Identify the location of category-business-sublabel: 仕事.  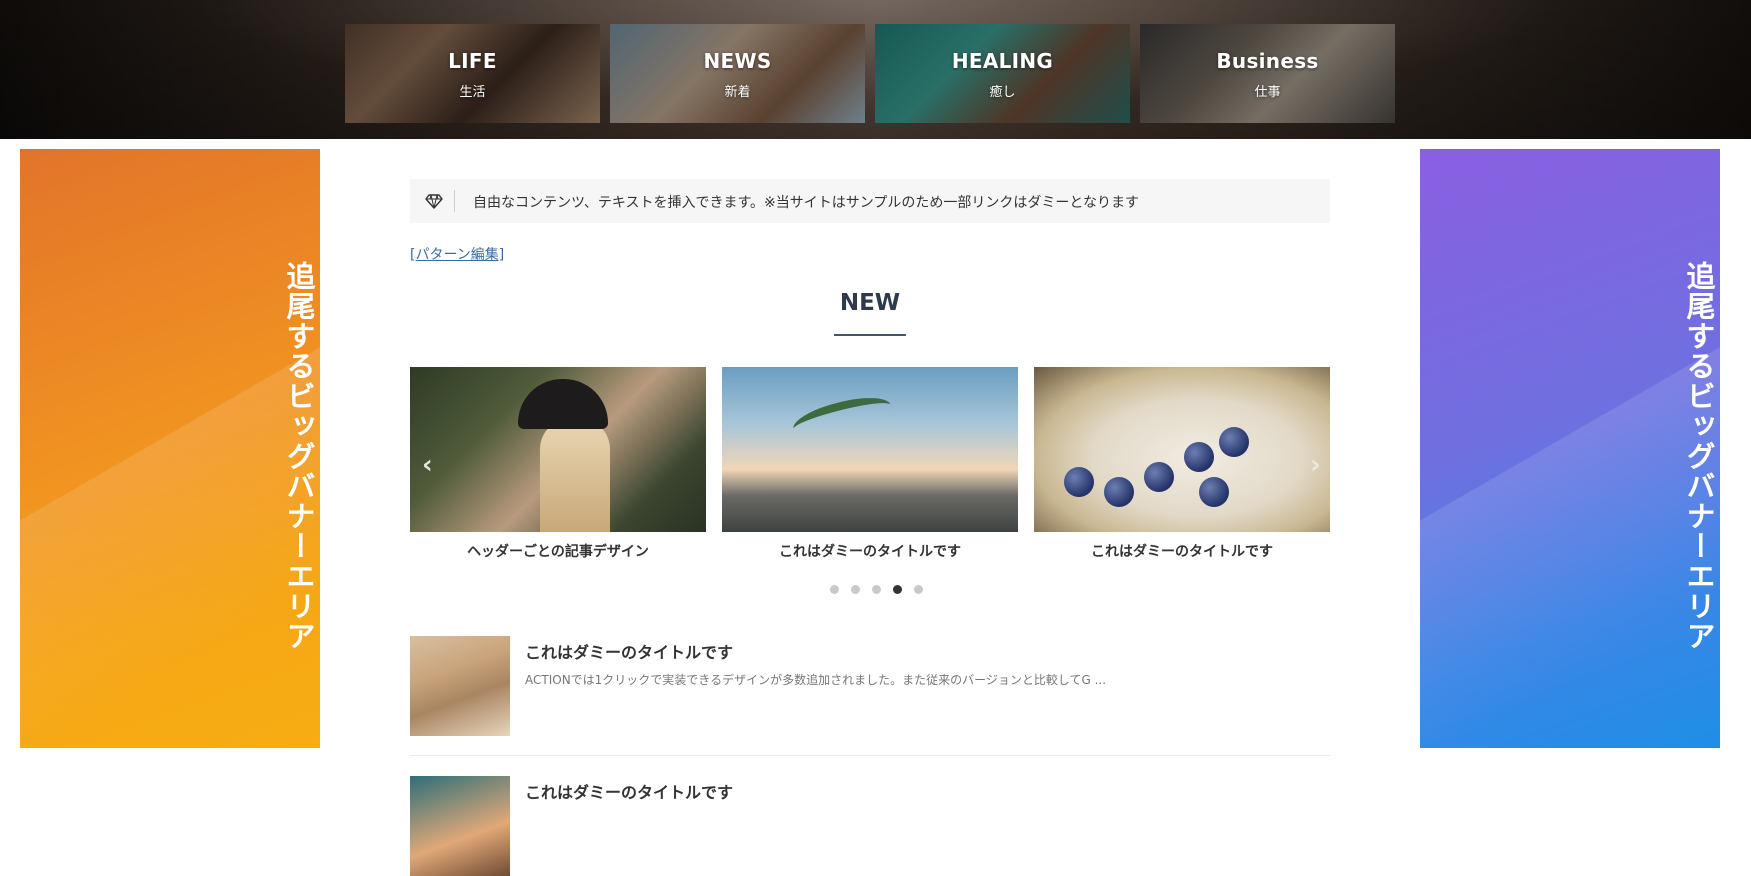
(1267, 92).